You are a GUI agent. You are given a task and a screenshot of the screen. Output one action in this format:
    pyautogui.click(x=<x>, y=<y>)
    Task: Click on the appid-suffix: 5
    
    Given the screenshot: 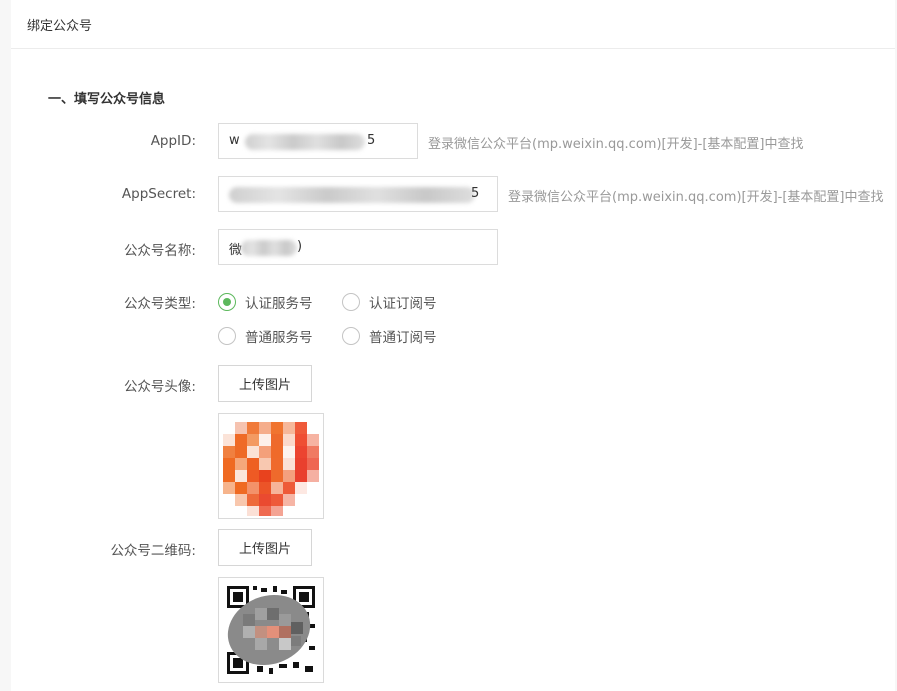 What is the action you would take?
    pyautogui.click(x=371, y=140)
    